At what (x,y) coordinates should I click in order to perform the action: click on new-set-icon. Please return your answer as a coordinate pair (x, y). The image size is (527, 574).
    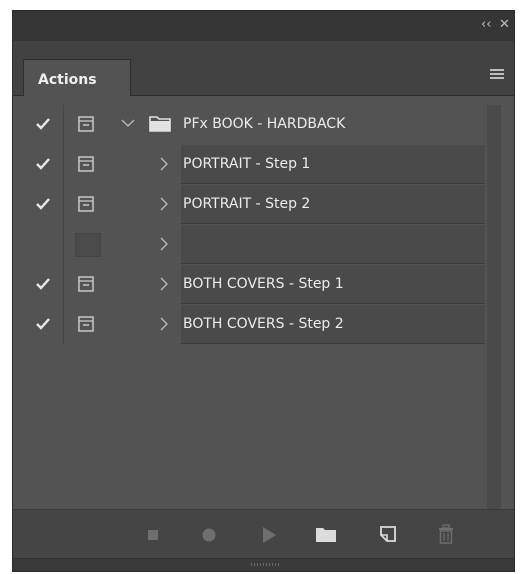
    Looking at the image, I should click on (326, 534).